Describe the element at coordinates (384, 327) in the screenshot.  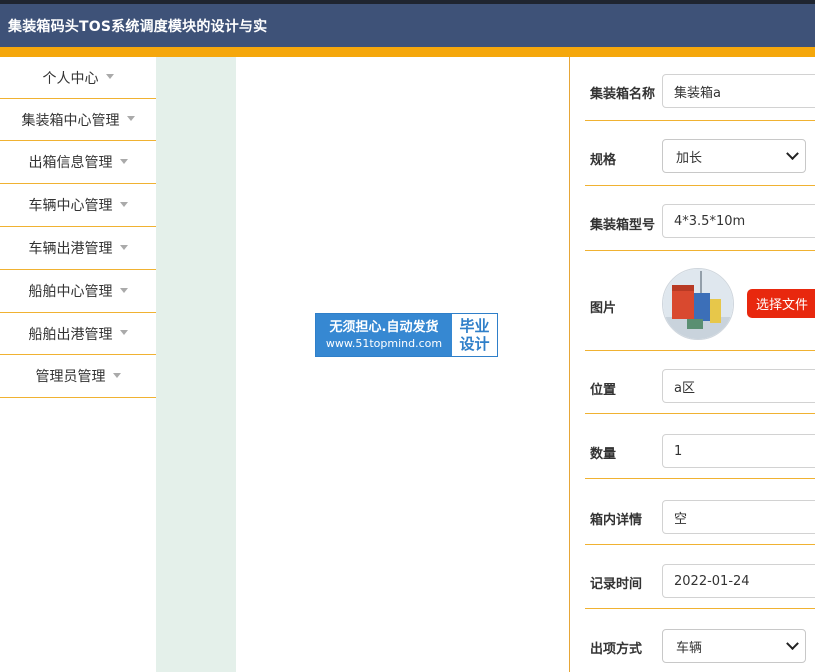
I see `watermark-slogan: 无须担心.自动发货` at that location.